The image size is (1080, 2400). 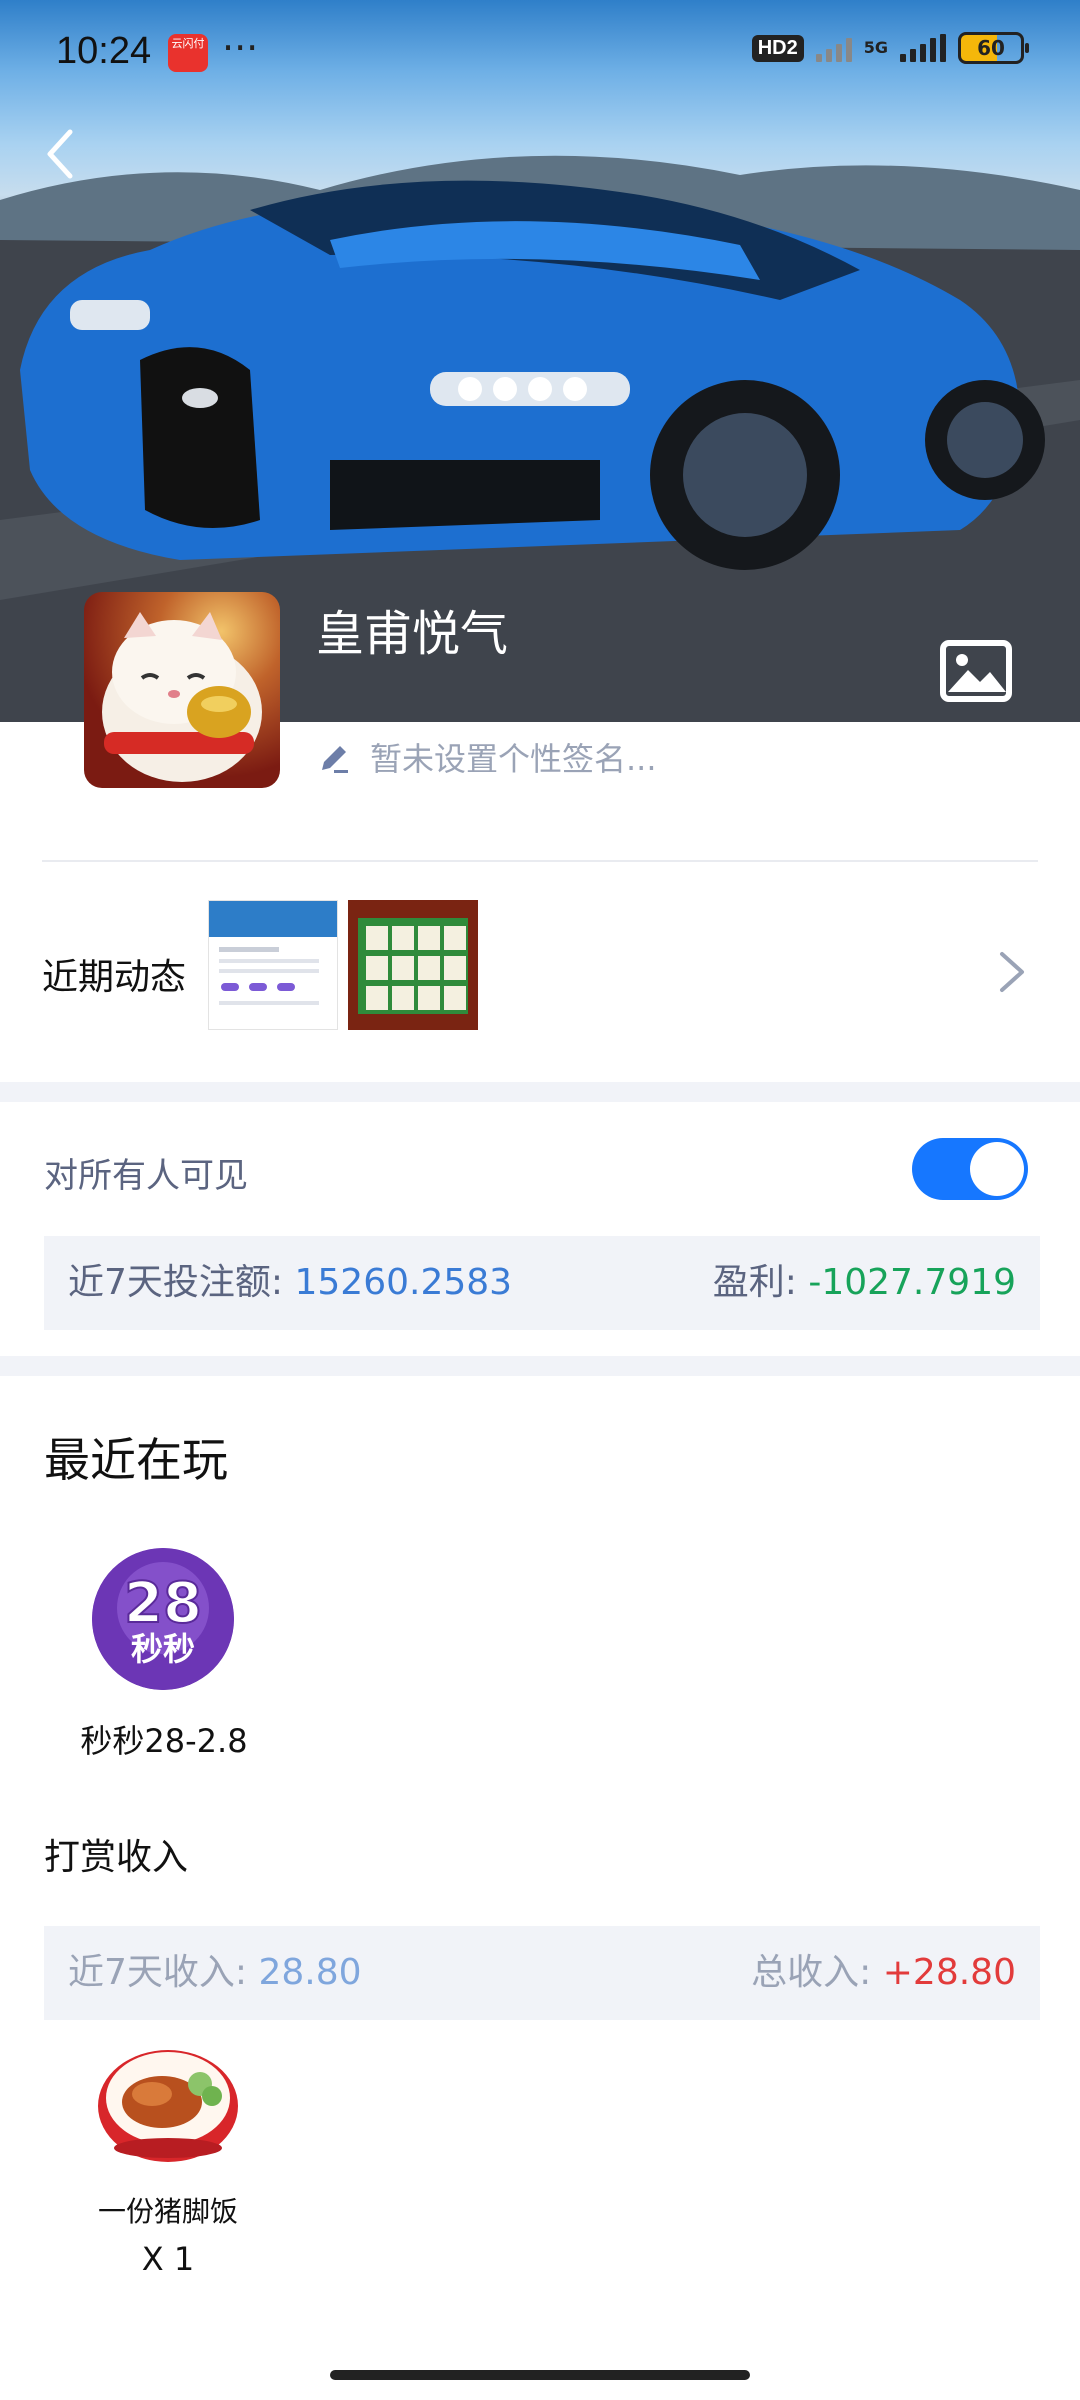 What do you see at coordinates (412, 634) in the screenshot?
I see `nickname: 皇甫悦气` at bounding box center [412, 634].